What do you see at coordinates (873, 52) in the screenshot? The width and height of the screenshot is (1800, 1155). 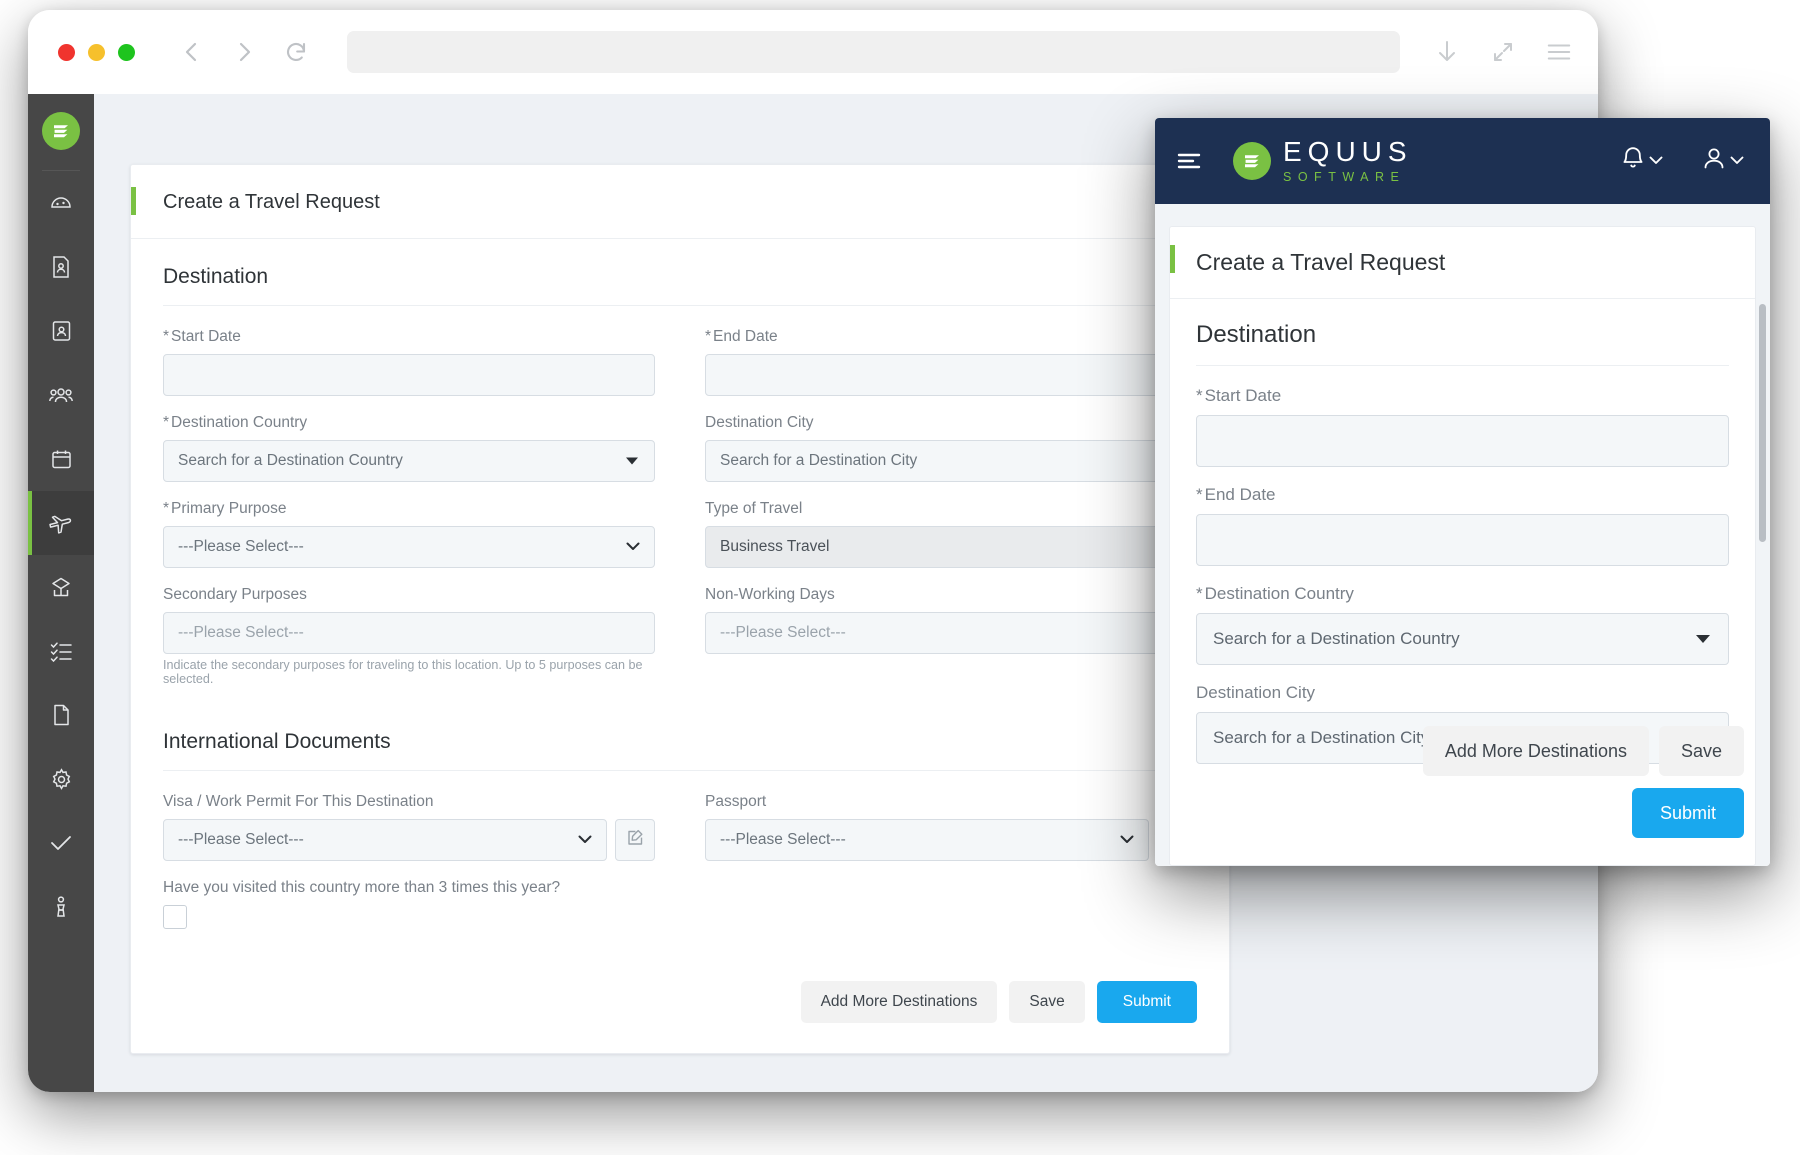 I see `url-input` at bounding box center [873, 52].